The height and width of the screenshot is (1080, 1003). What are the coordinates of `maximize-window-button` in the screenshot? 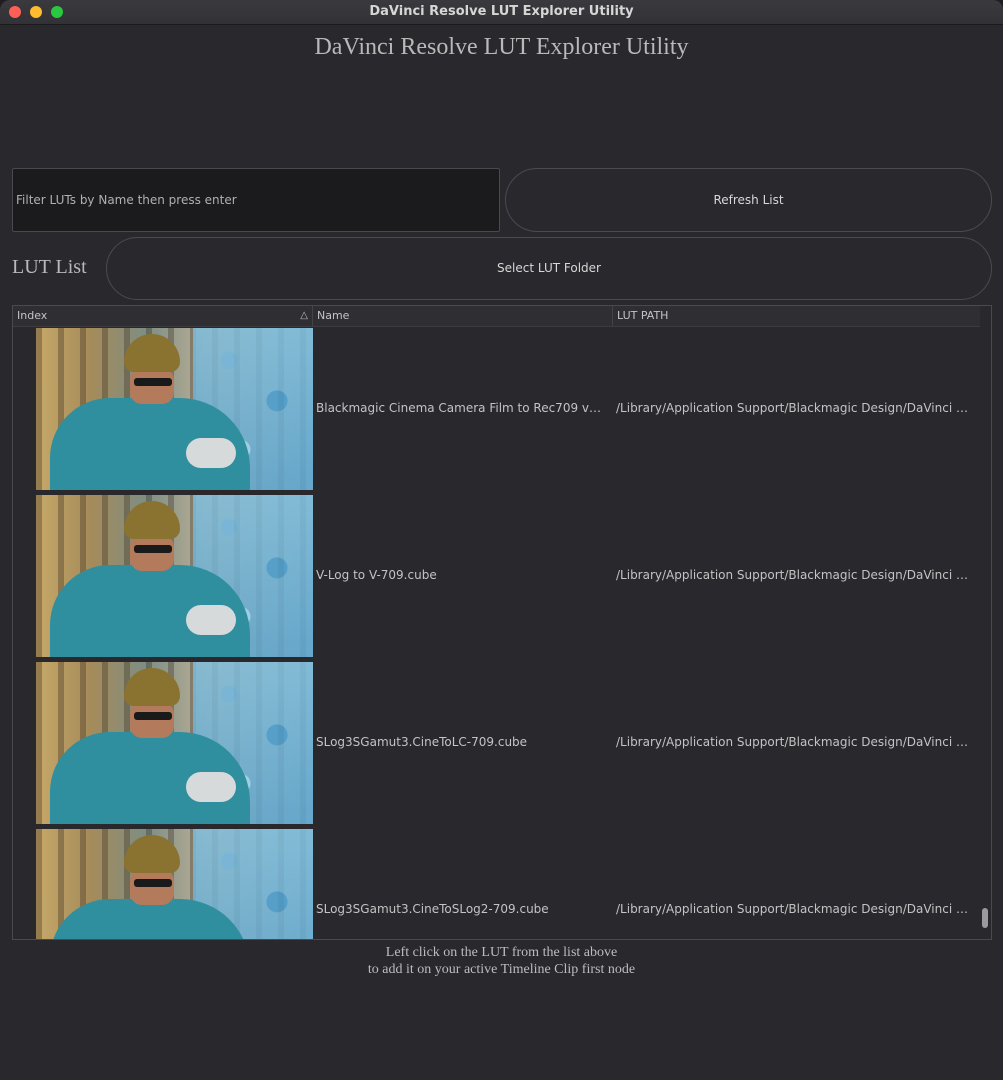 It's located at (57, 12).